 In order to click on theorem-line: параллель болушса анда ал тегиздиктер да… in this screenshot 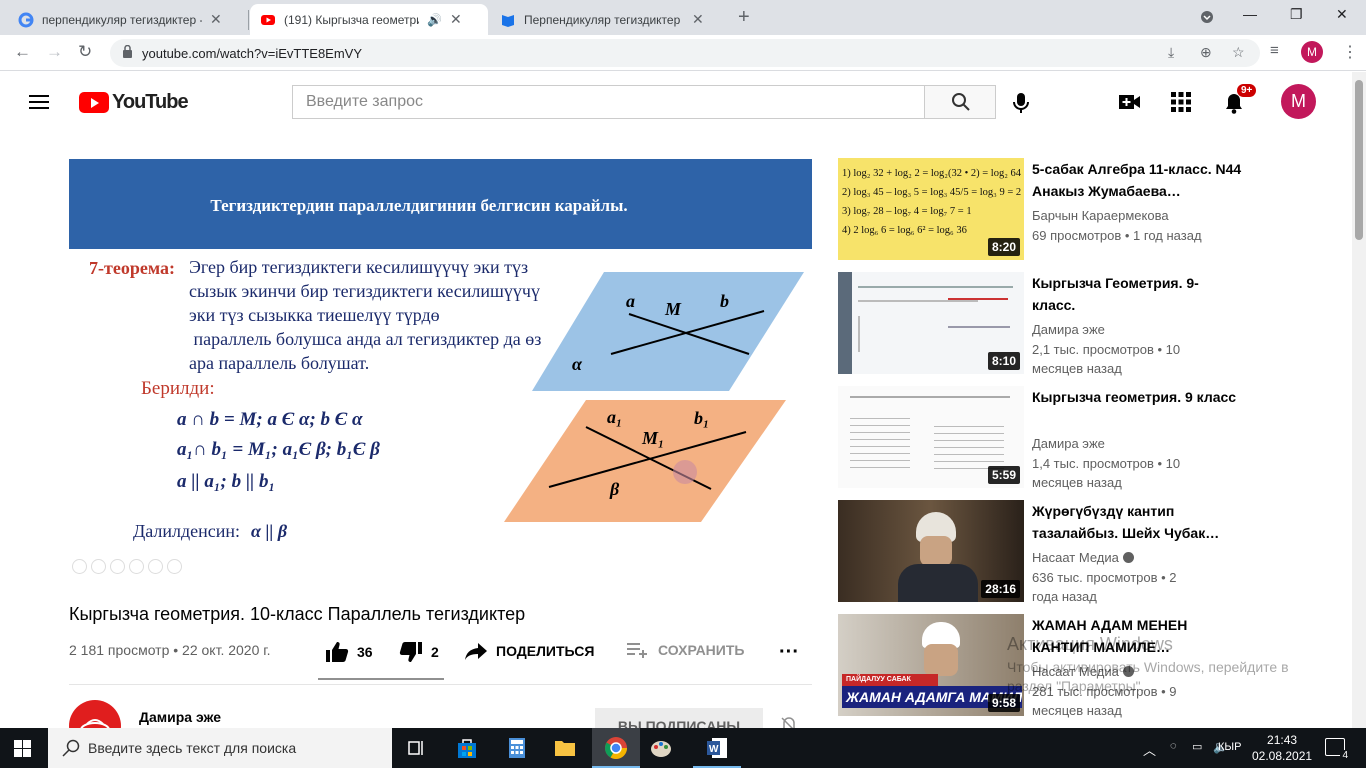, I will do `click(365, 339)`.